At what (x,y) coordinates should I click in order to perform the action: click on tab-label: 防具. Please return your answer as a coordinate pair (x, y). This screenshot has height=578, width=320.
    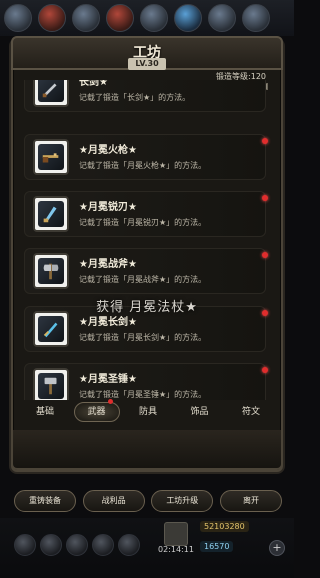
    Looking at the image, I should click on (147, 412).